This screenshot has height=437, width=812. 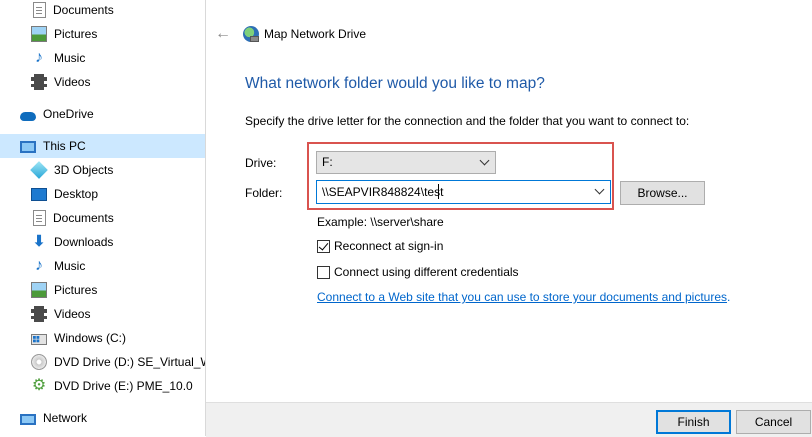 I want to click on folder-path-input: \\SEAPVIR848824\test, so click(x=463, y=192).